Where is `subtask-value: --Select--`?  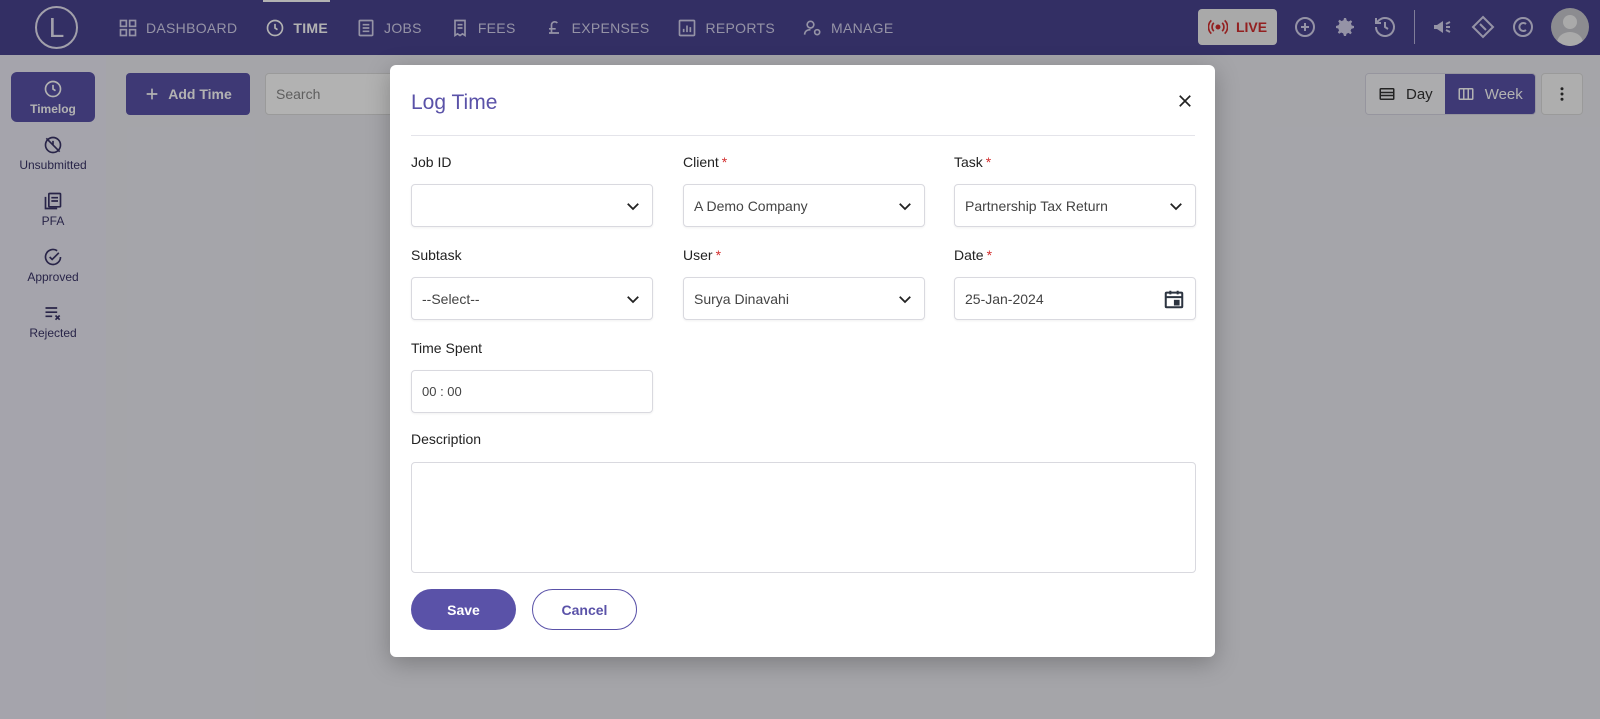 subtask-value: --Select-- is located at coordinates (451, 298).